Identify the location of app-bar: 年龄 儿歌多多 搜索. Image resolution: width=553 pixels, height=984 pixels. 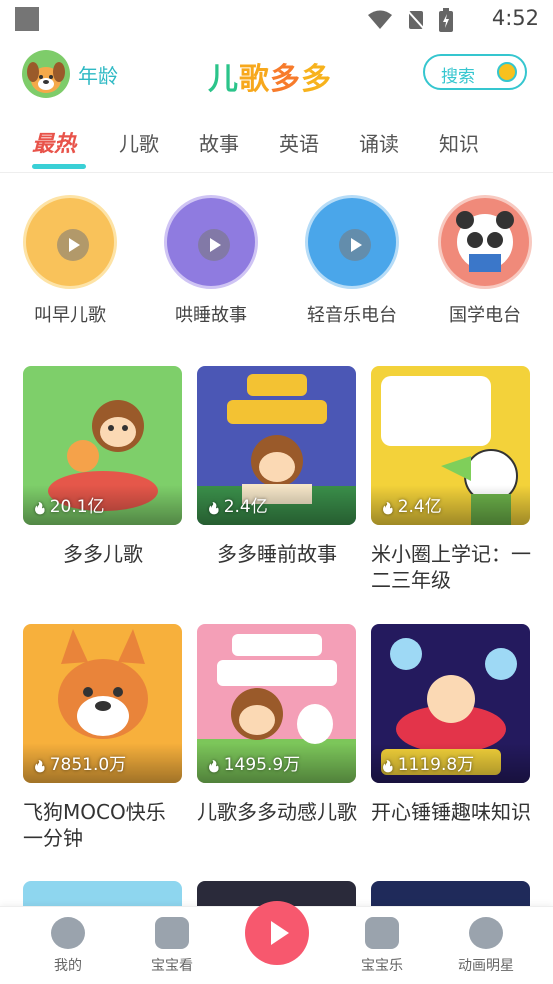
(276, 75).